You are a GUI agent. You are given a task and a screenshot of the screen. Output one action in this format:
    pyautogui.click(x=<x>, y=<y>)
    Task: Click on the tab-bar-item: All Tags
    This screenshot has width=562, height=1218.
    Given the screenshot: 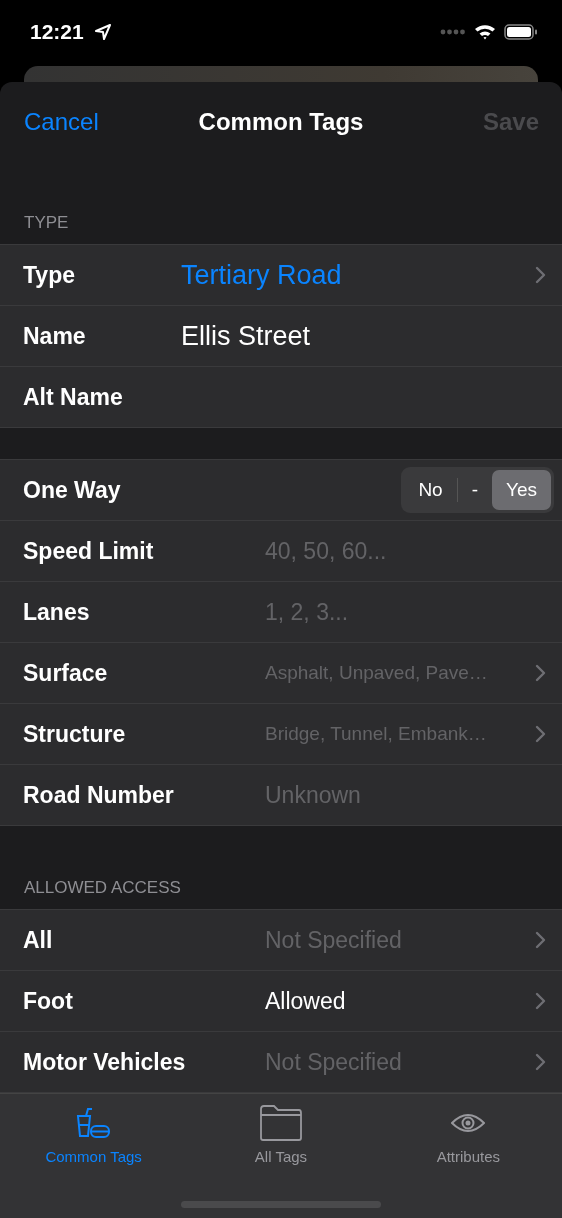 What is the action you would take?
    pyautogui.click(x=281, y=1136)
    